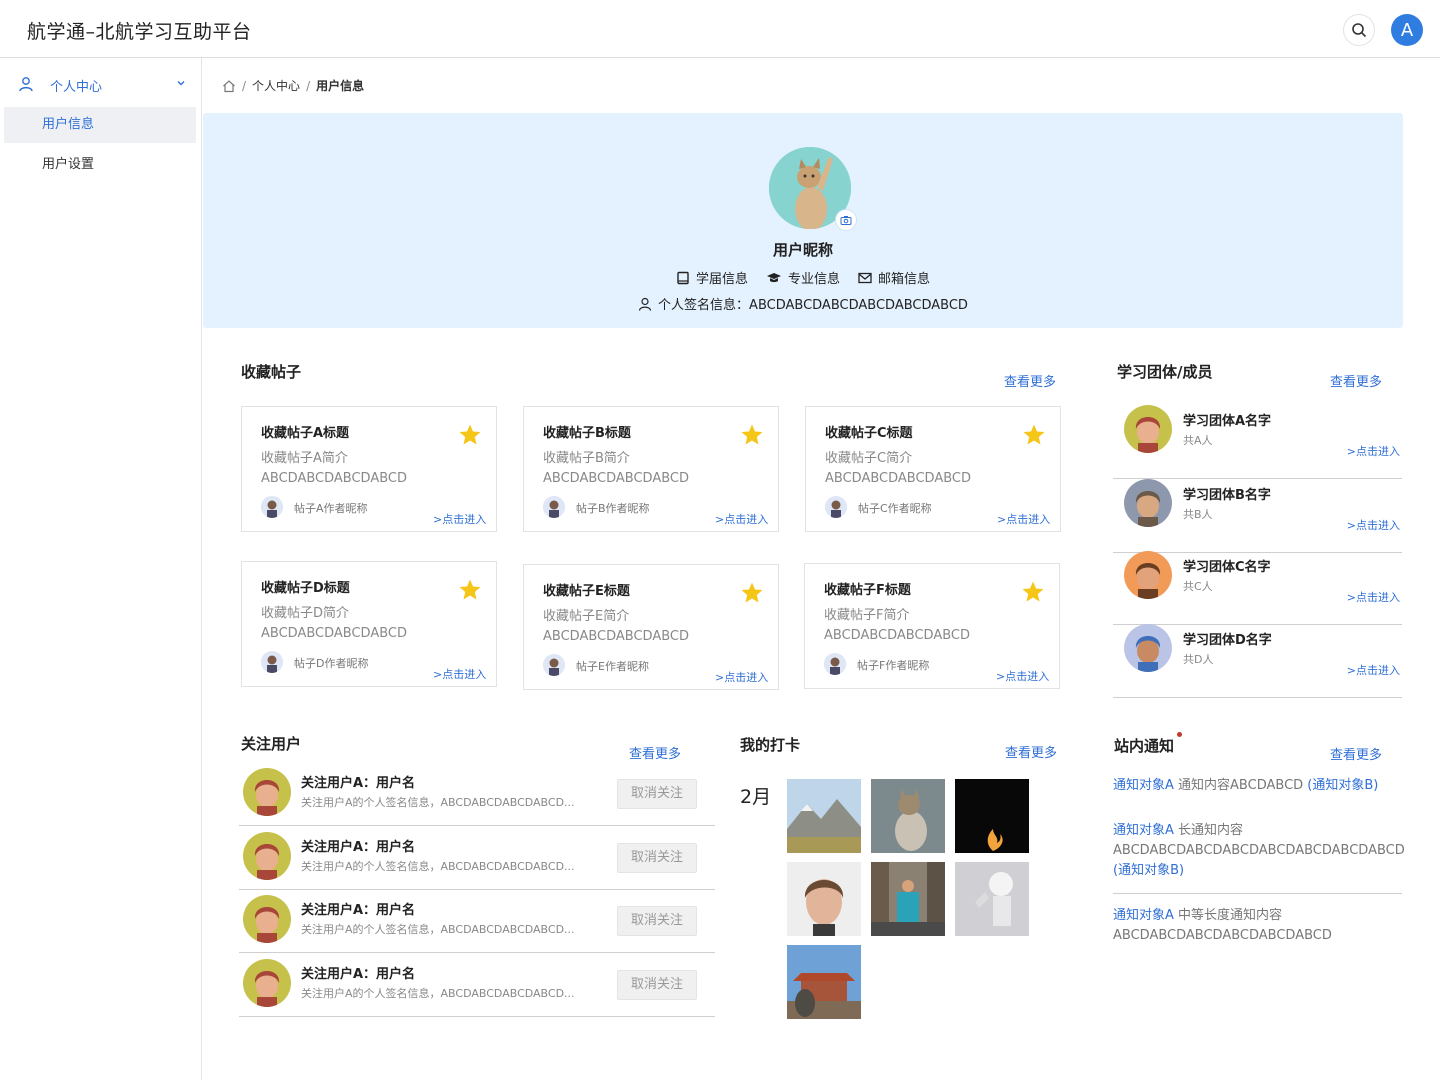  I want to click on checkin-photo-palace, so click(824, 982).